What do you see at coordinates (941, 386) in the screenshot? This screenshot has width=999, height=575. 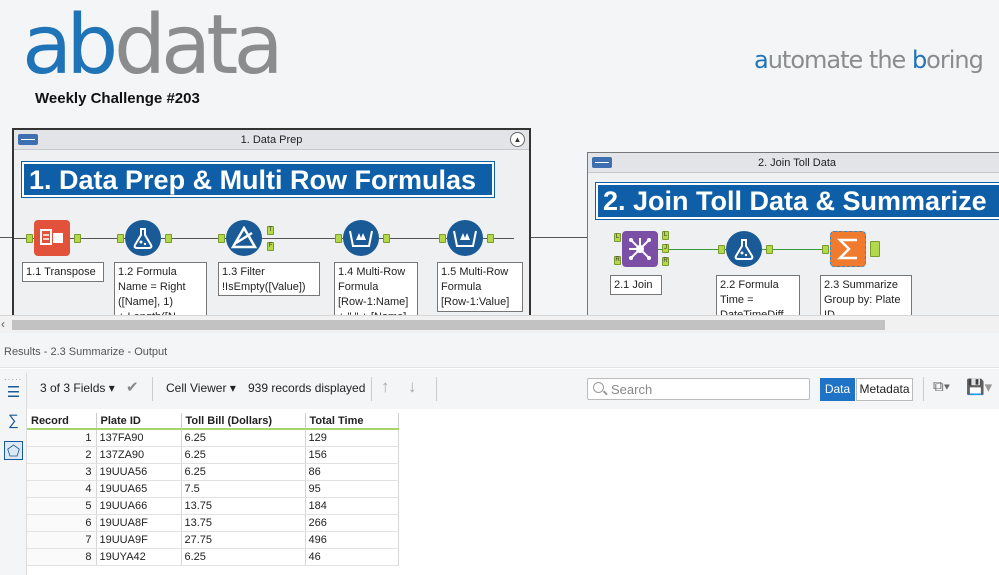 I see `copy-icon: ⧉▾` at bounding box center [941, 386].